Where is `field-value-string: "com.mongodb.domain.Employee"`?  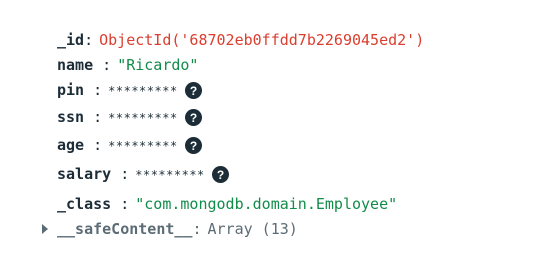
field-value-string: "com.mongodb.domain.Employee" is located at coordinates (266, 204).